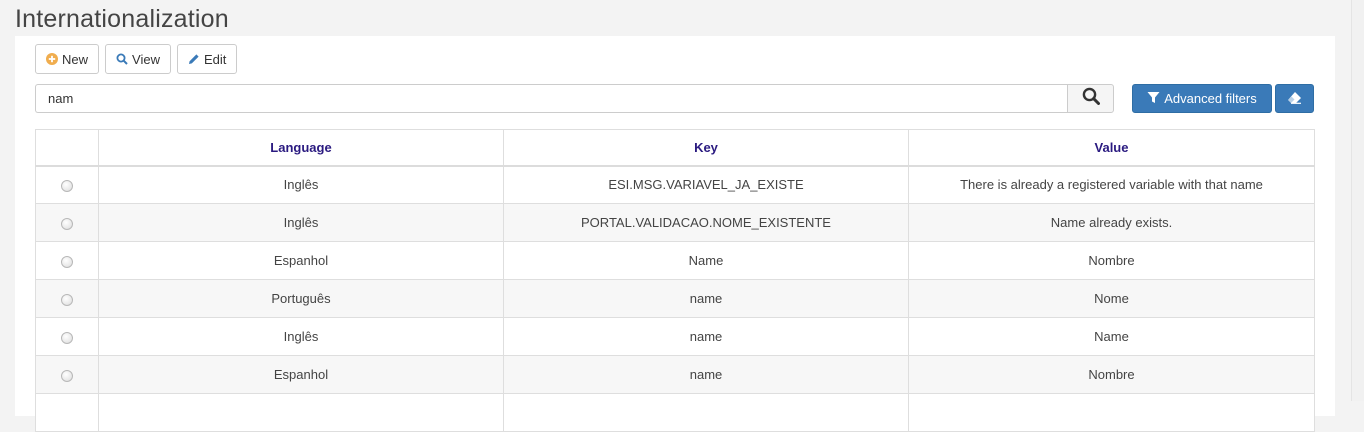 This screenshot has width=1364, height=432. I want to click on page-scrollbar, so click(1357, 200).